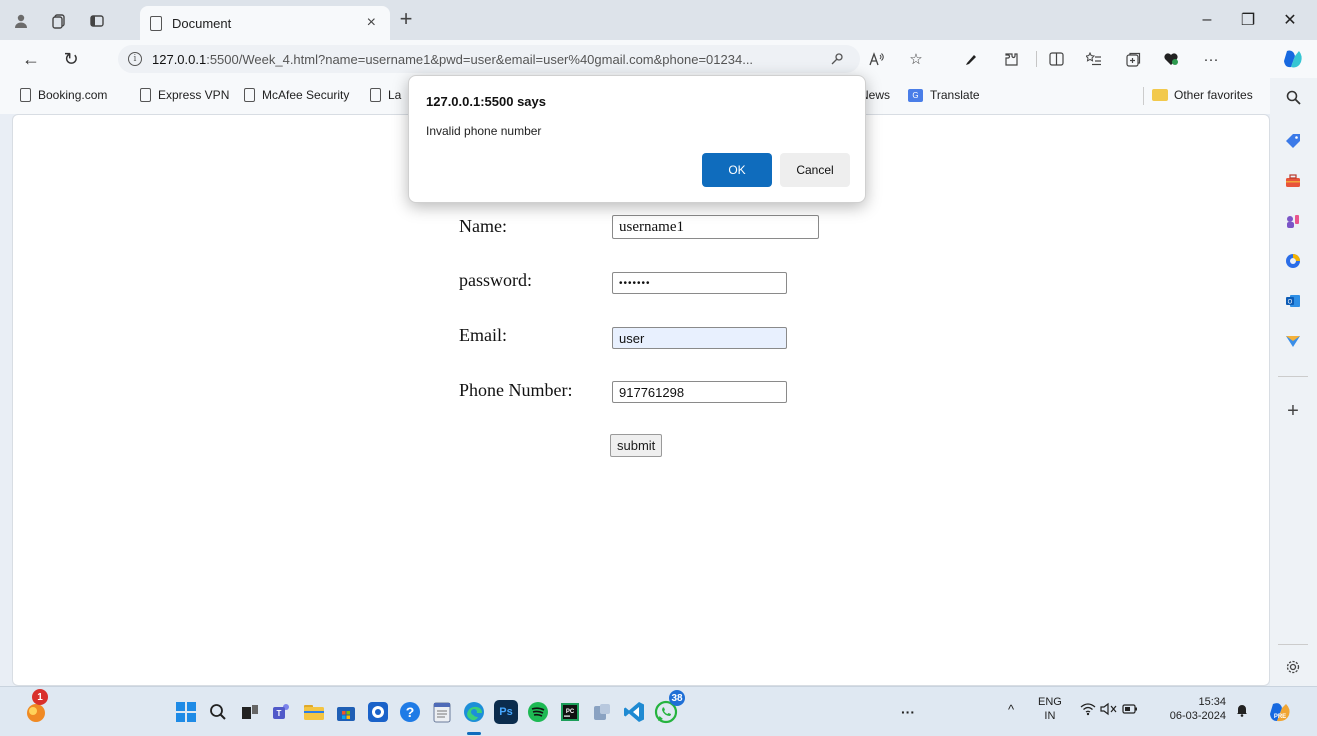 The width and height of the screenshot is (1317, 736). What do you see at coordinates (1293, 221) in the screenshot?
I see `games-icon` at bounding box center [1293, 221].